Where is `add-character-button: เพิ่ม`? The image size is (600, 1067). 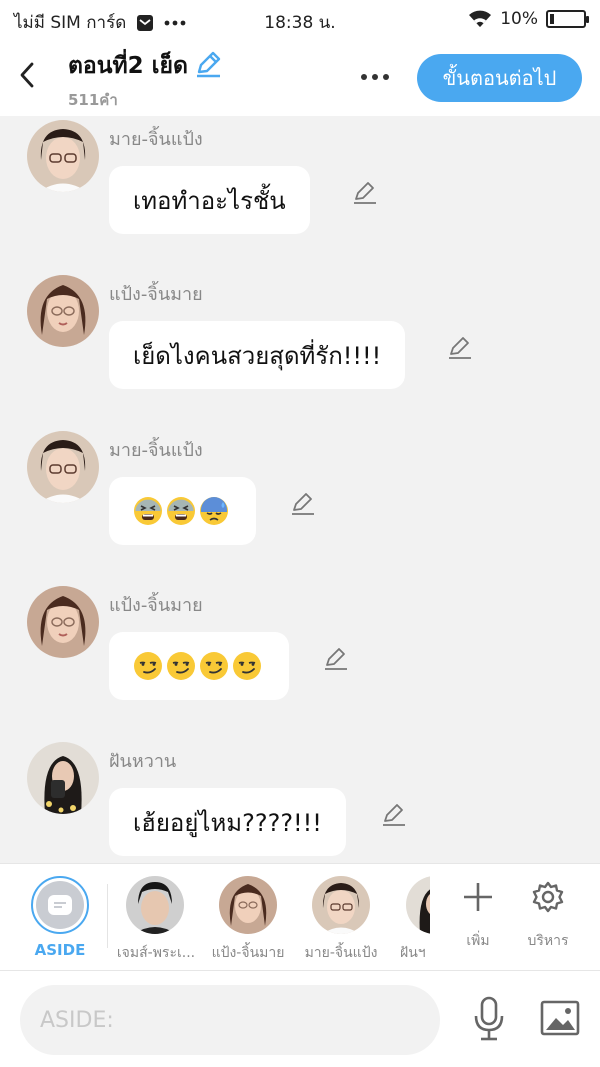
add-character-button: เพิ่ม is located at coordinates (478, 923).